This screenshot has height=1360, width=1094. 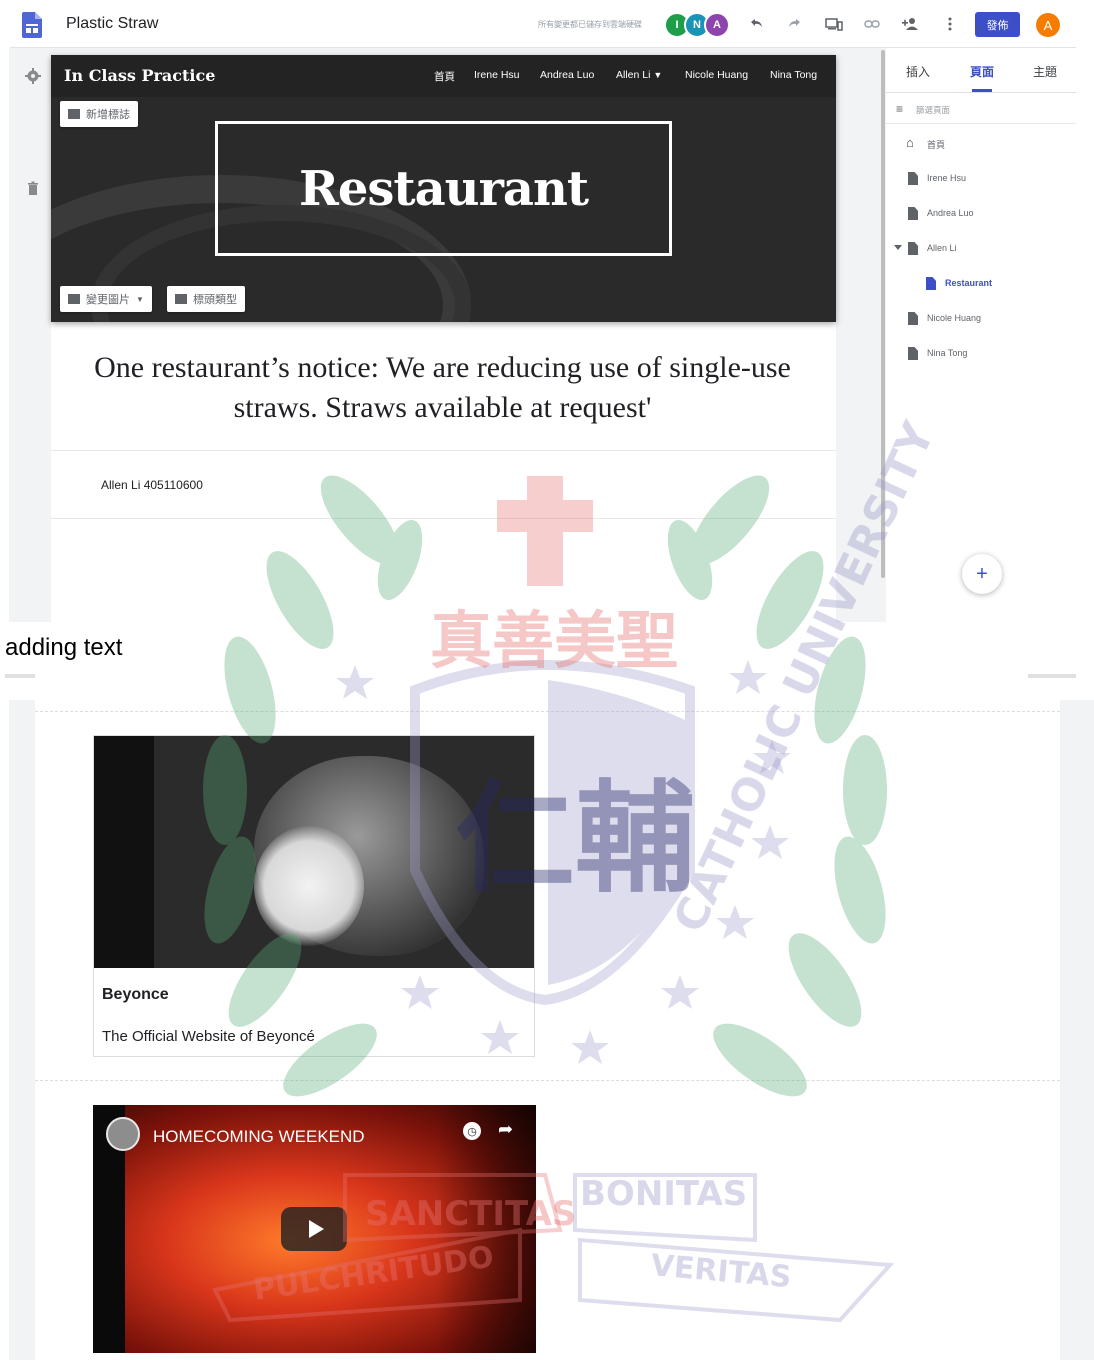 I want to click on play-button, so click(x=314, y=1229).